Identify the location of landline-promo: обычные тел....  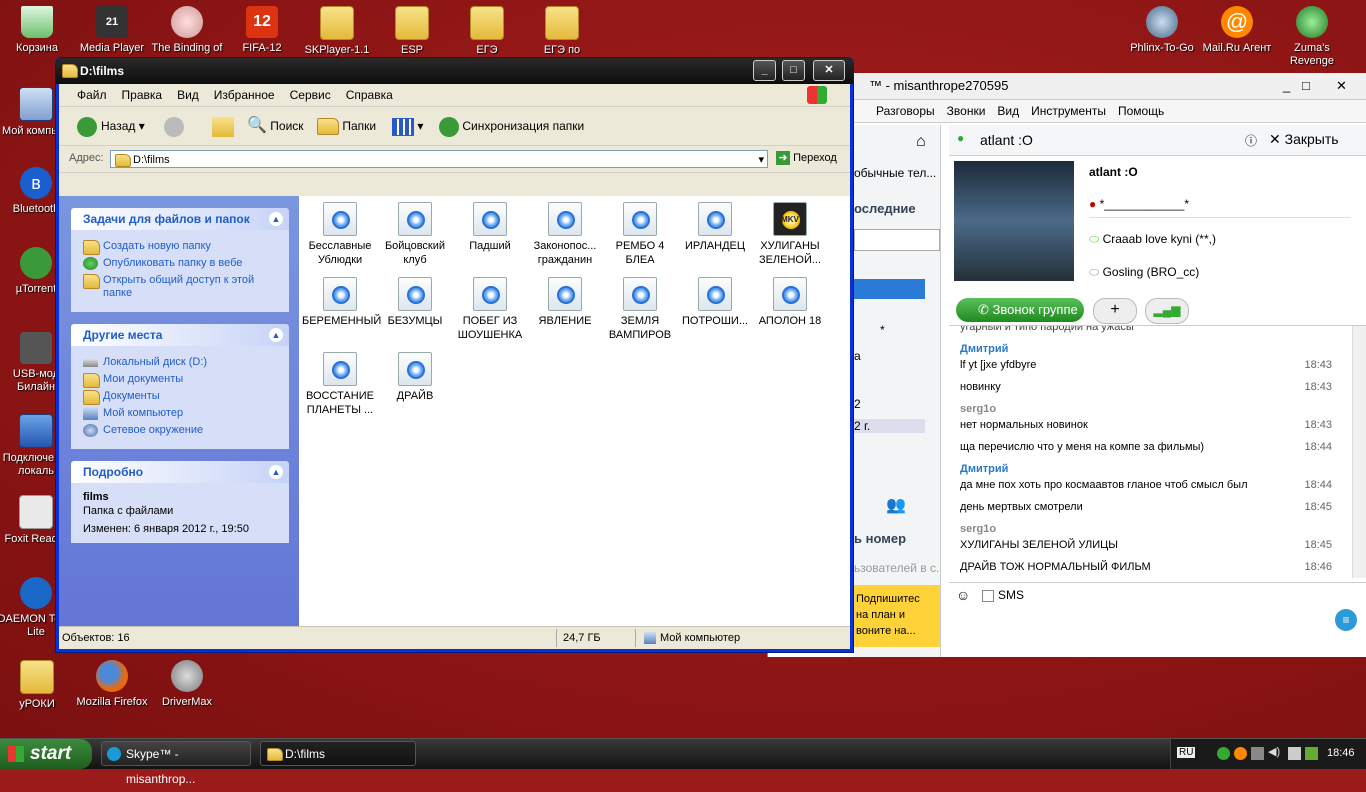
(895, 173).